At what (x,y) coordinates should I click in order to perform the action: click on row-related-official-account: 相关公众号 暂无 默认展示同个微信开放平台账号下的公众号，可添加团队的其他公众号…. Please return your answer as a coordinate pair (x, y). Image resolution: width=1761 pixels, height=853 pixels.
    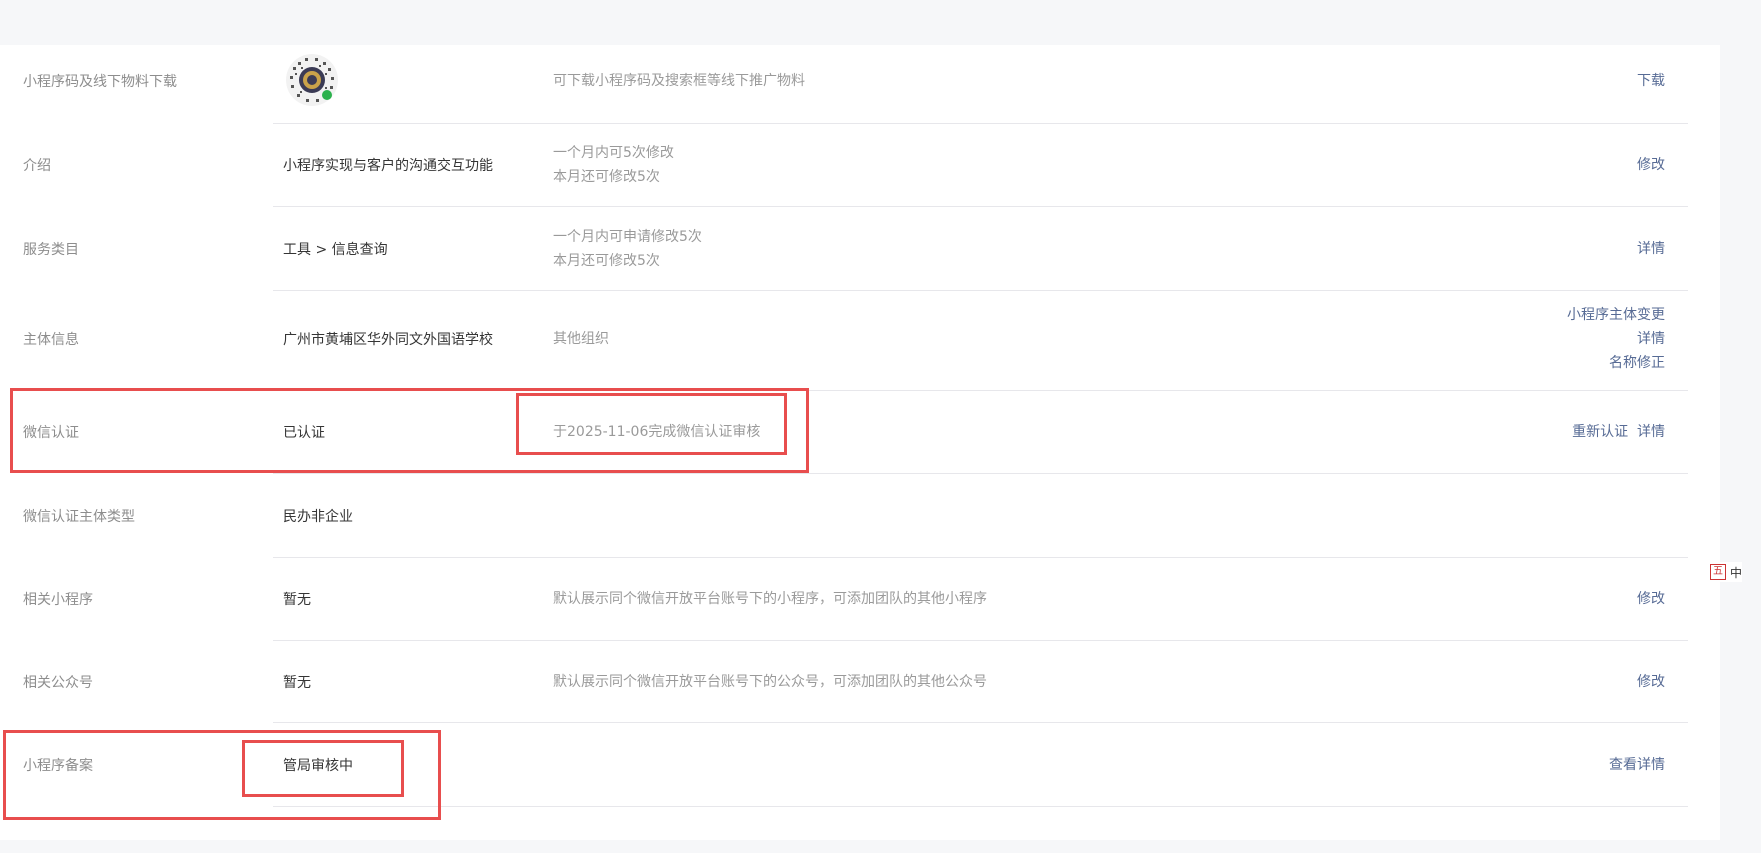
    Looking at the image, I should click on (860, 682).